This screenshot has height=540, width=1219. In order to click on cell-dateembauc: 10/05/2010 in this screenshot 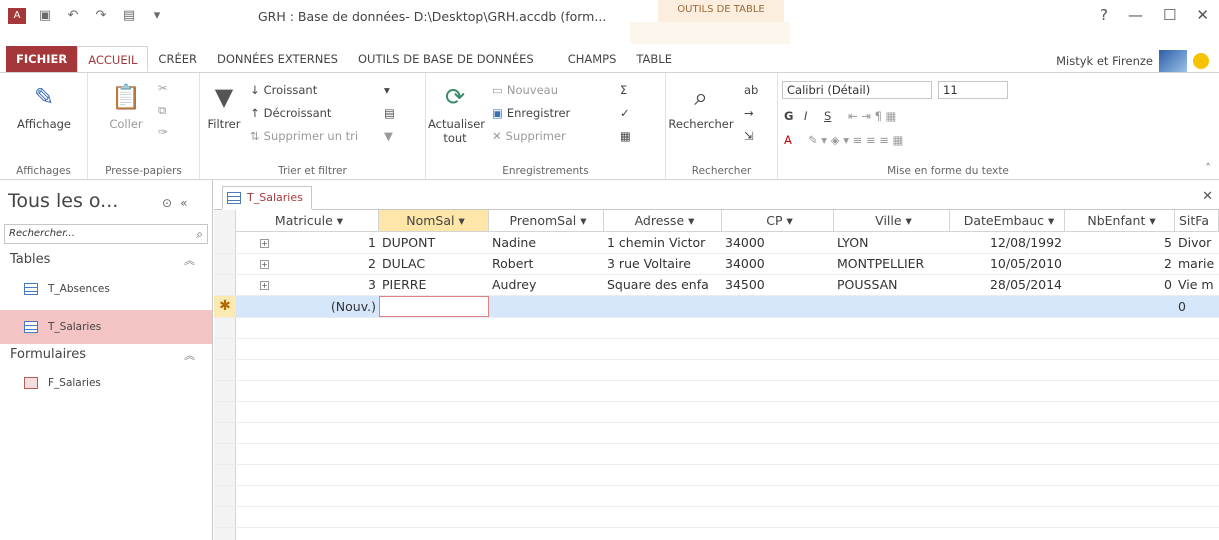, I will do `click(1007, 263)`.